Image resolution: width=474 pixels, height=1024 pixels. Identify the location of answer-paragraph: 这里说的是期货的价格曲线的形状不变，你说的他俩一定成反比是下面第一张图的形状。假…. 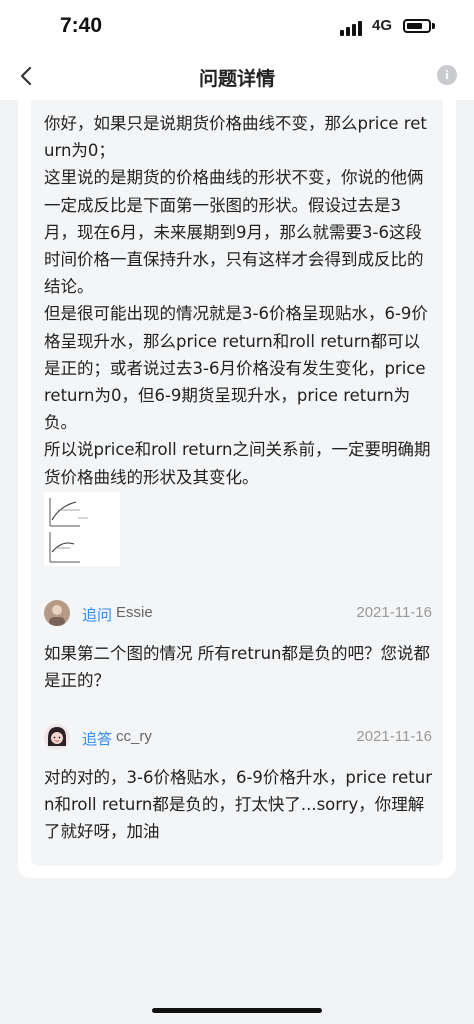
(234, 232).